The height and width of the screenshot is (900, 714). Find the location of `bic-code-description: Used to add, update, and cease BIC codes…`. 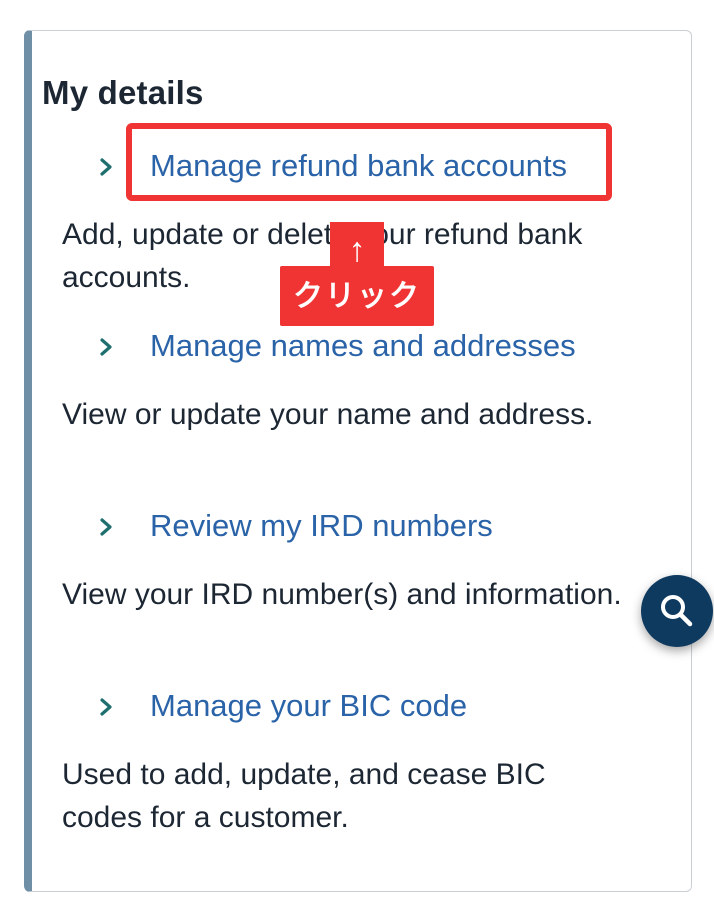

bic-code-description: Used to add, update, and cease BIC codes… is located at coordinates (304, 796).